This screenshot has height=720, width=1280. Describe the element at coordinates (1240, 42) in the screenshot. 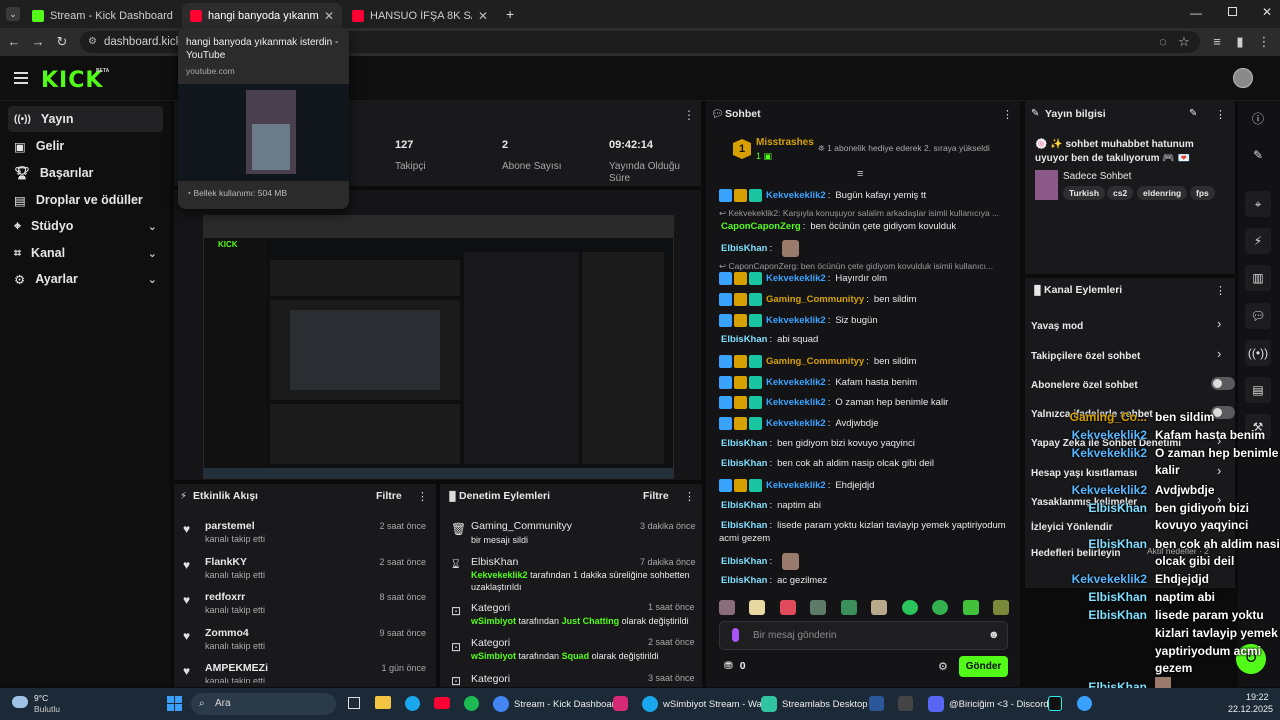

I see `extension-icon: ▮` at that location.